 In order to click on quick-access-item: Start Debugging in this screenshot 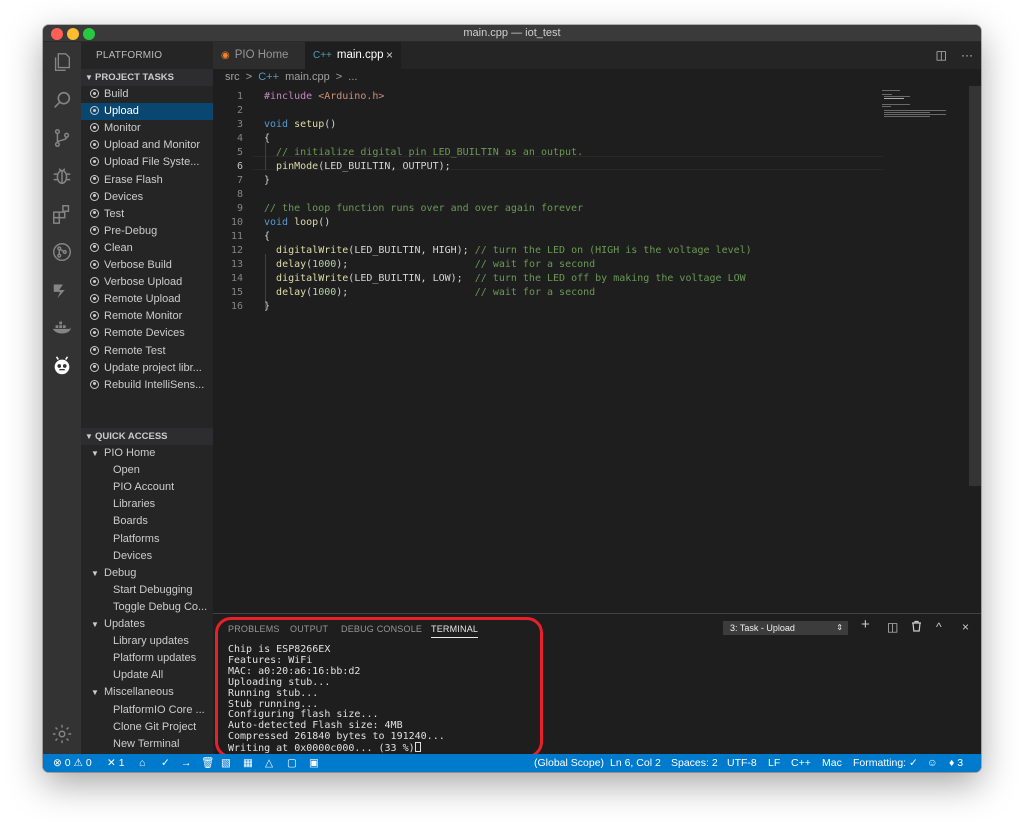, I will do `click(147, 590)`.